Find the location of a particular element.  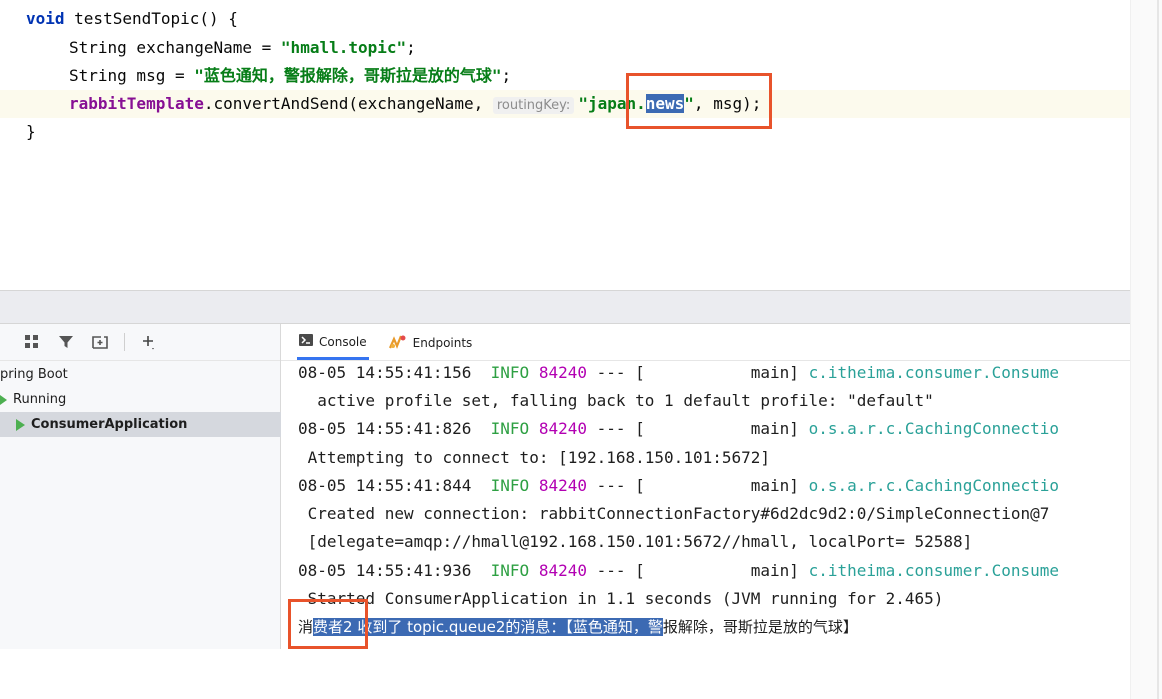

filter-icon is located at coordinates (66, 342).